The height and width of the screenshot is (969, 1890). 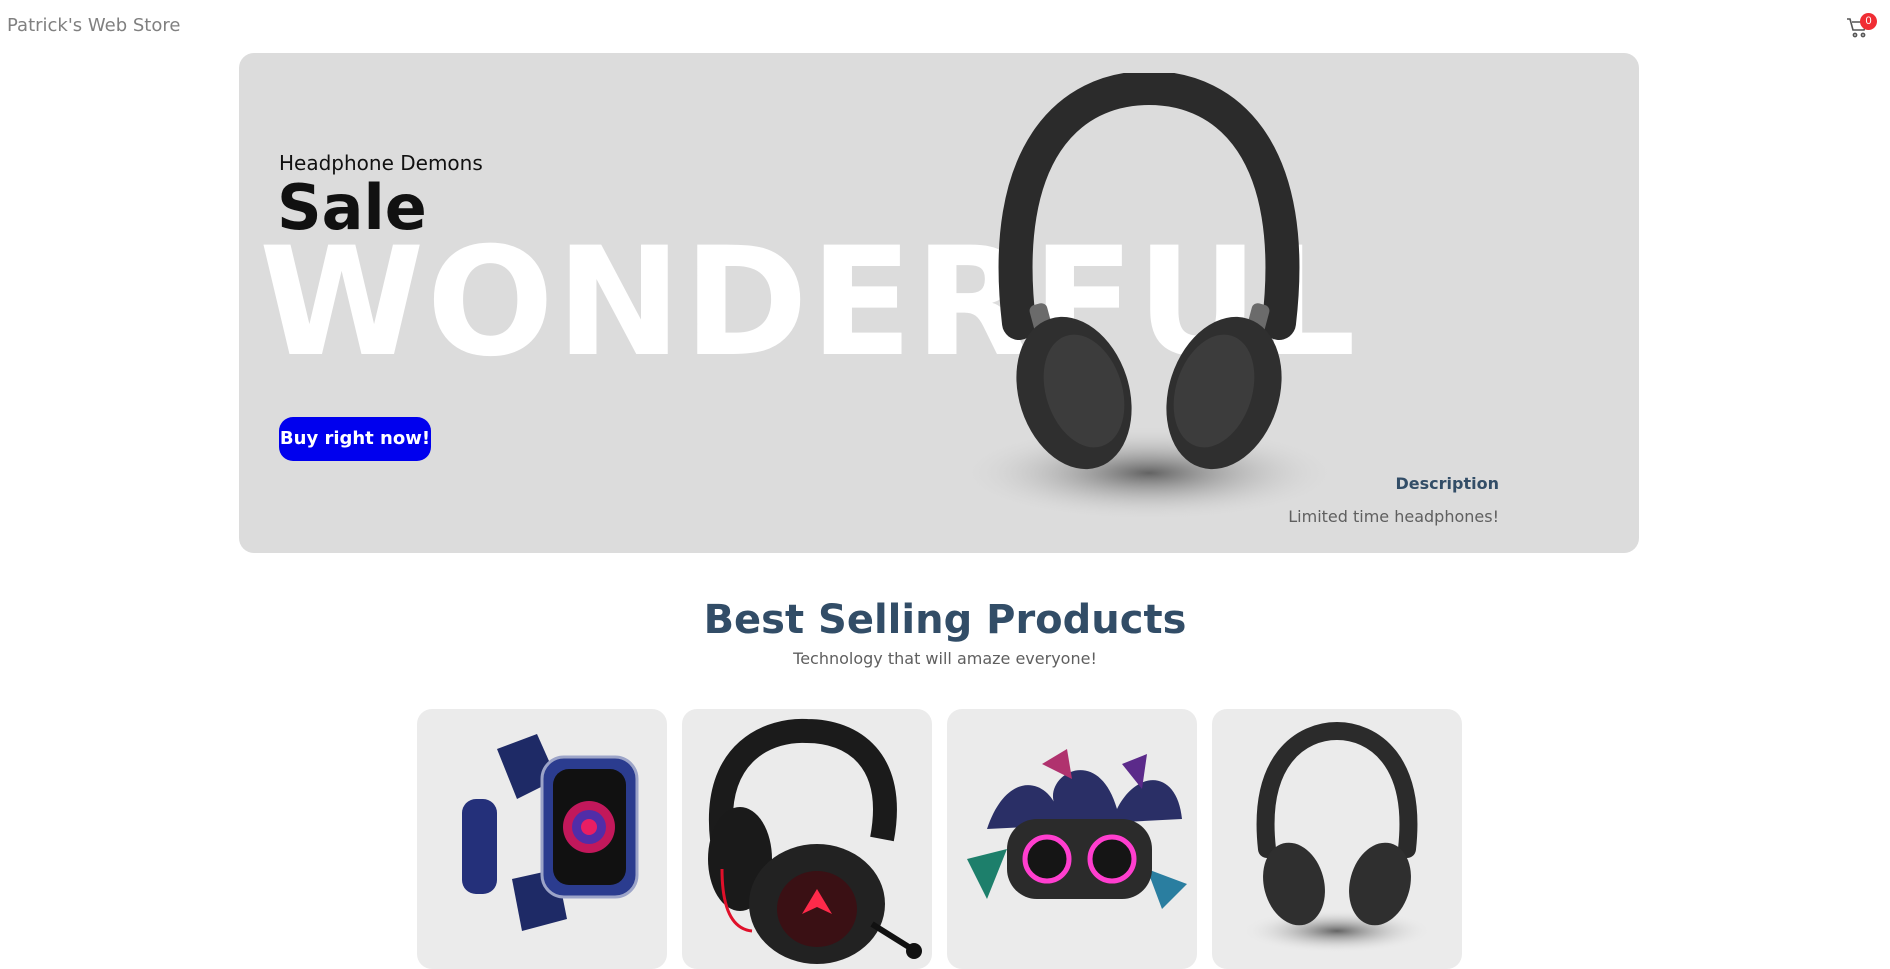 What do you see at coordinates (550, 832) in the screenshot?
I see `smartwatch-icon` at bounding box center [550, 832].